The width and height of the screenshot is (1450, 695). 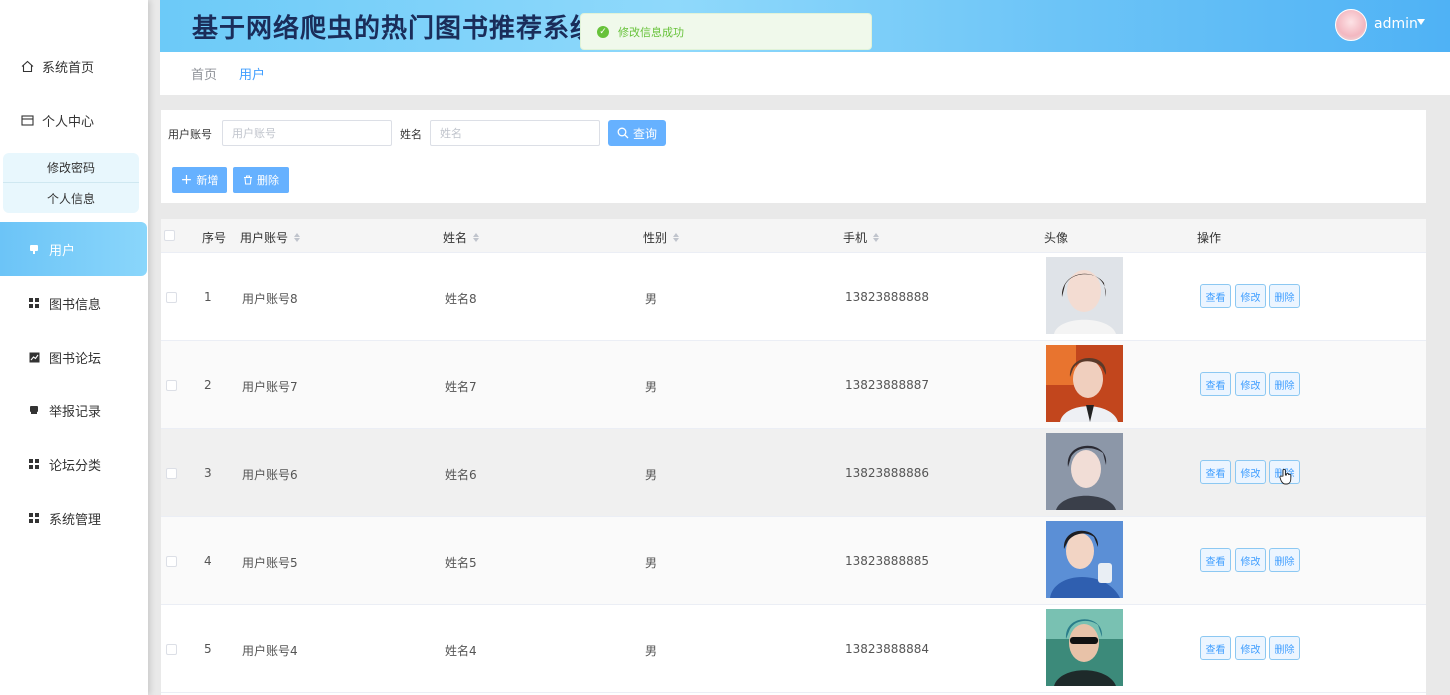 I want to click on query-button-label: 查询, so click(x=644, y=133).